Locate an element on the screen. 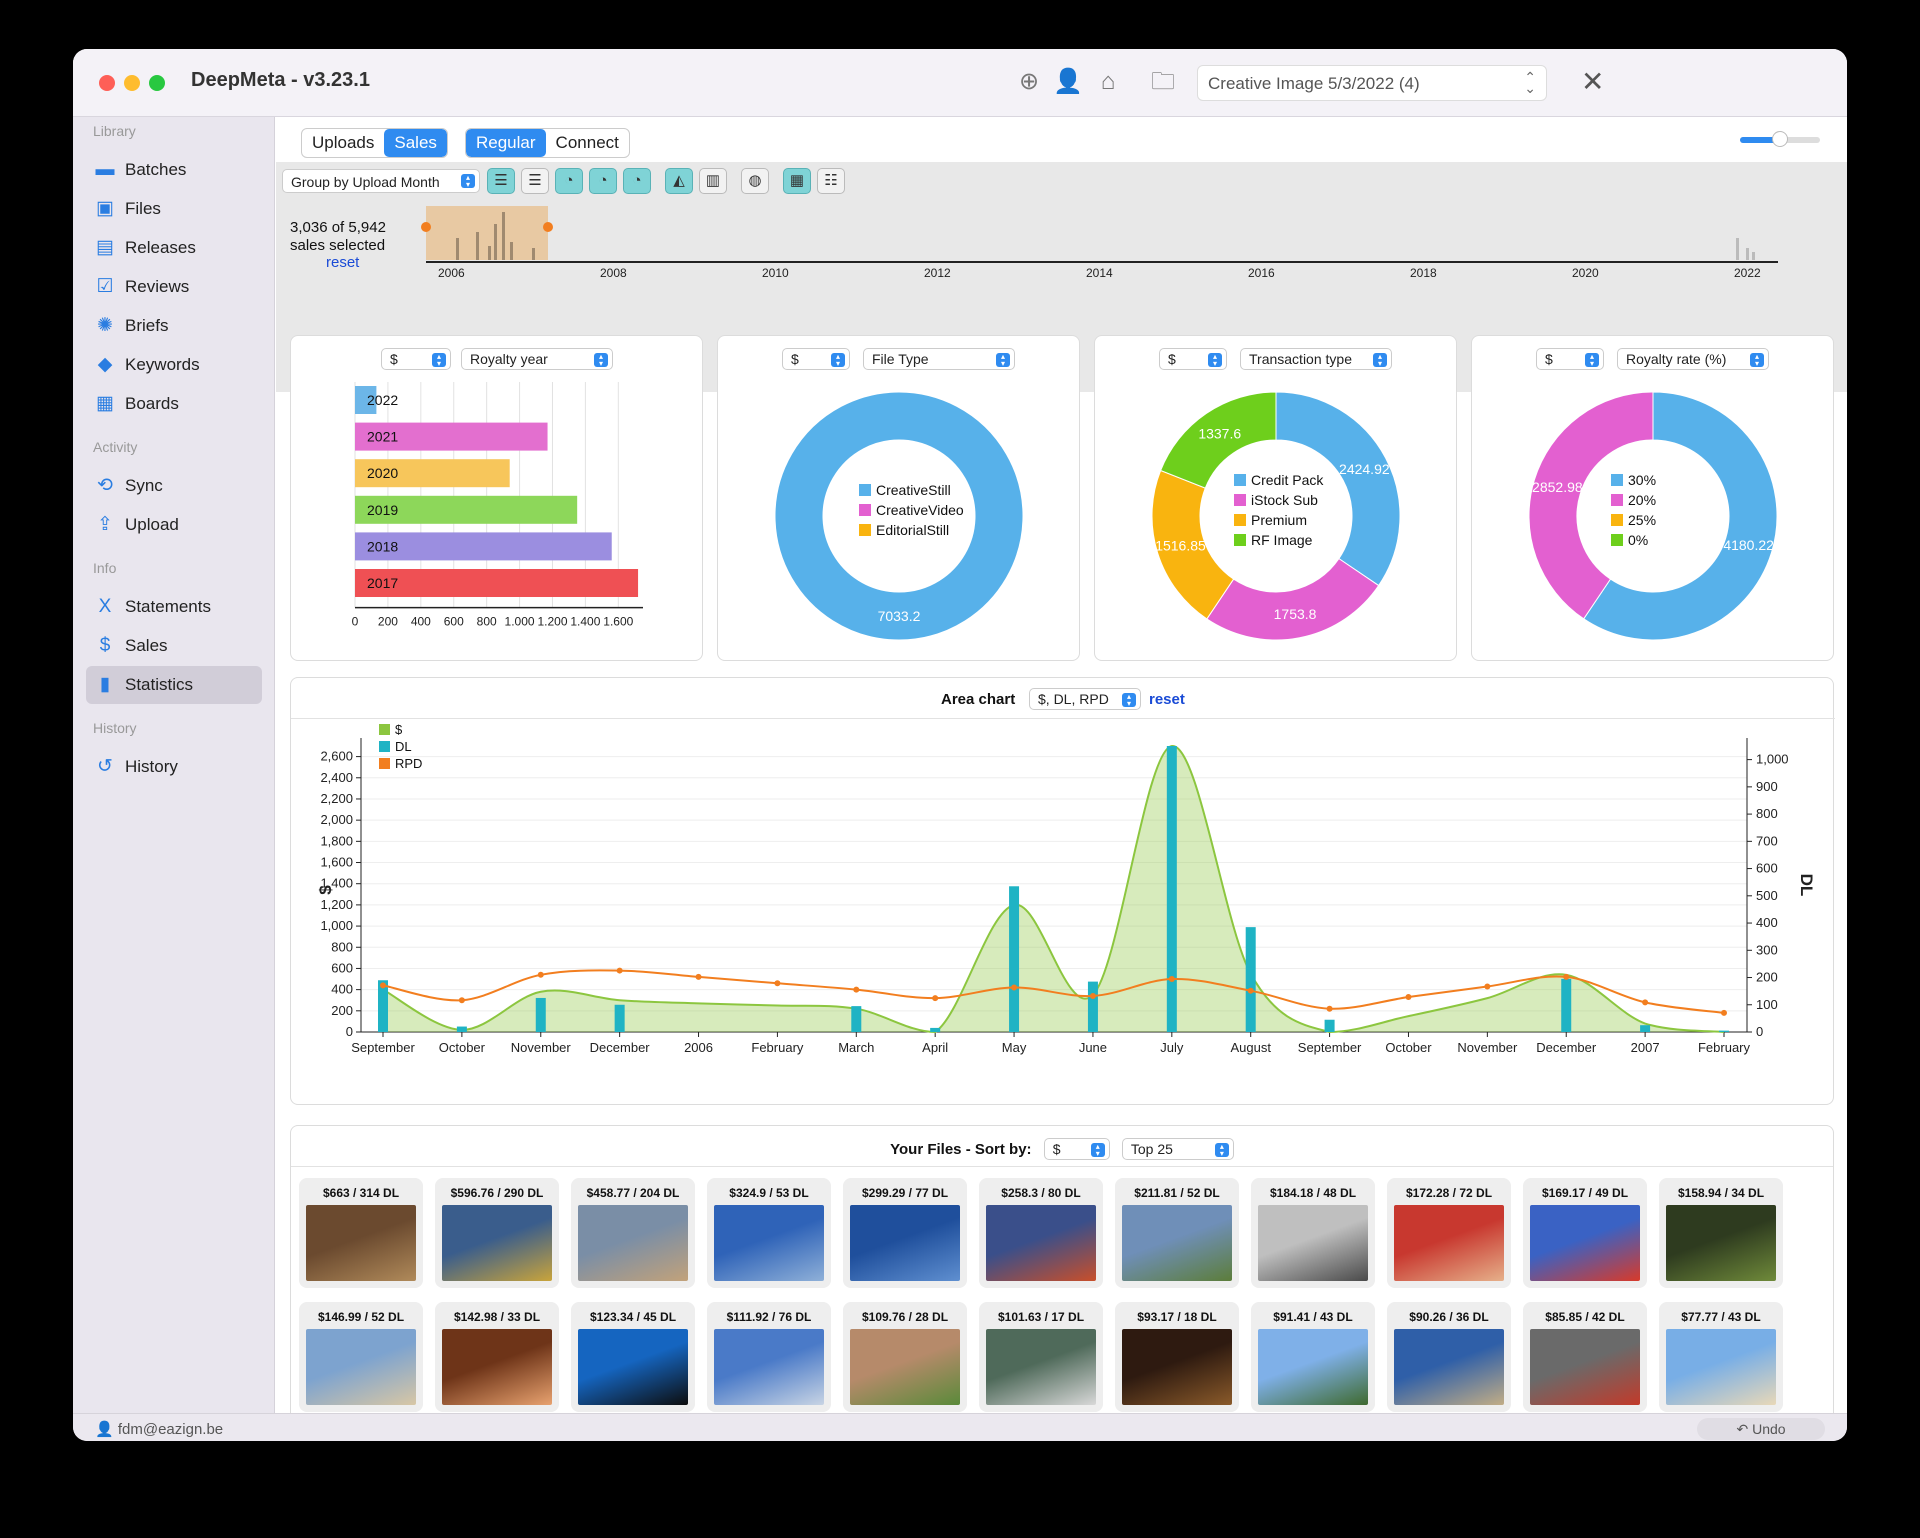 This screenshot has width=1920, height=1538. file-tile: $211.81 / 52 DL is located at coordinates (1177, 1233).